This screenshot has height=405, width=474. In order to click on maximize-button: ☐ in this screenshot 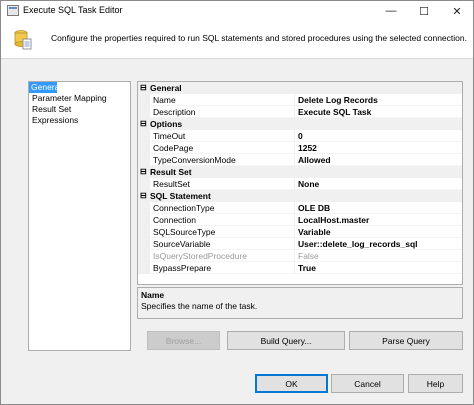, I will do `click(424, 11)`.